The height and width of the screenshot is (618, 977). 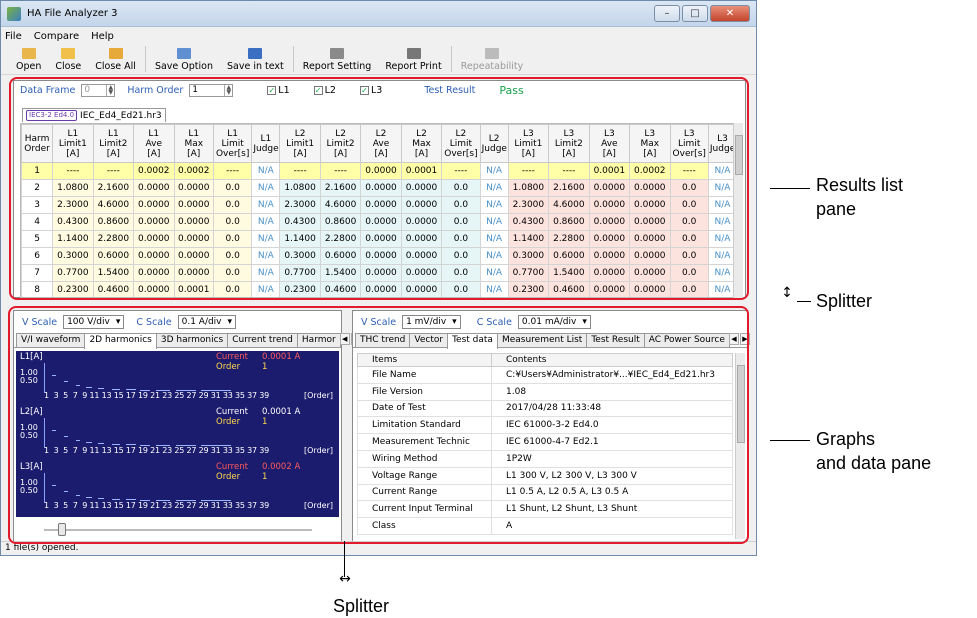 I want to click on open-button: Open, so click(x=28, y=60).